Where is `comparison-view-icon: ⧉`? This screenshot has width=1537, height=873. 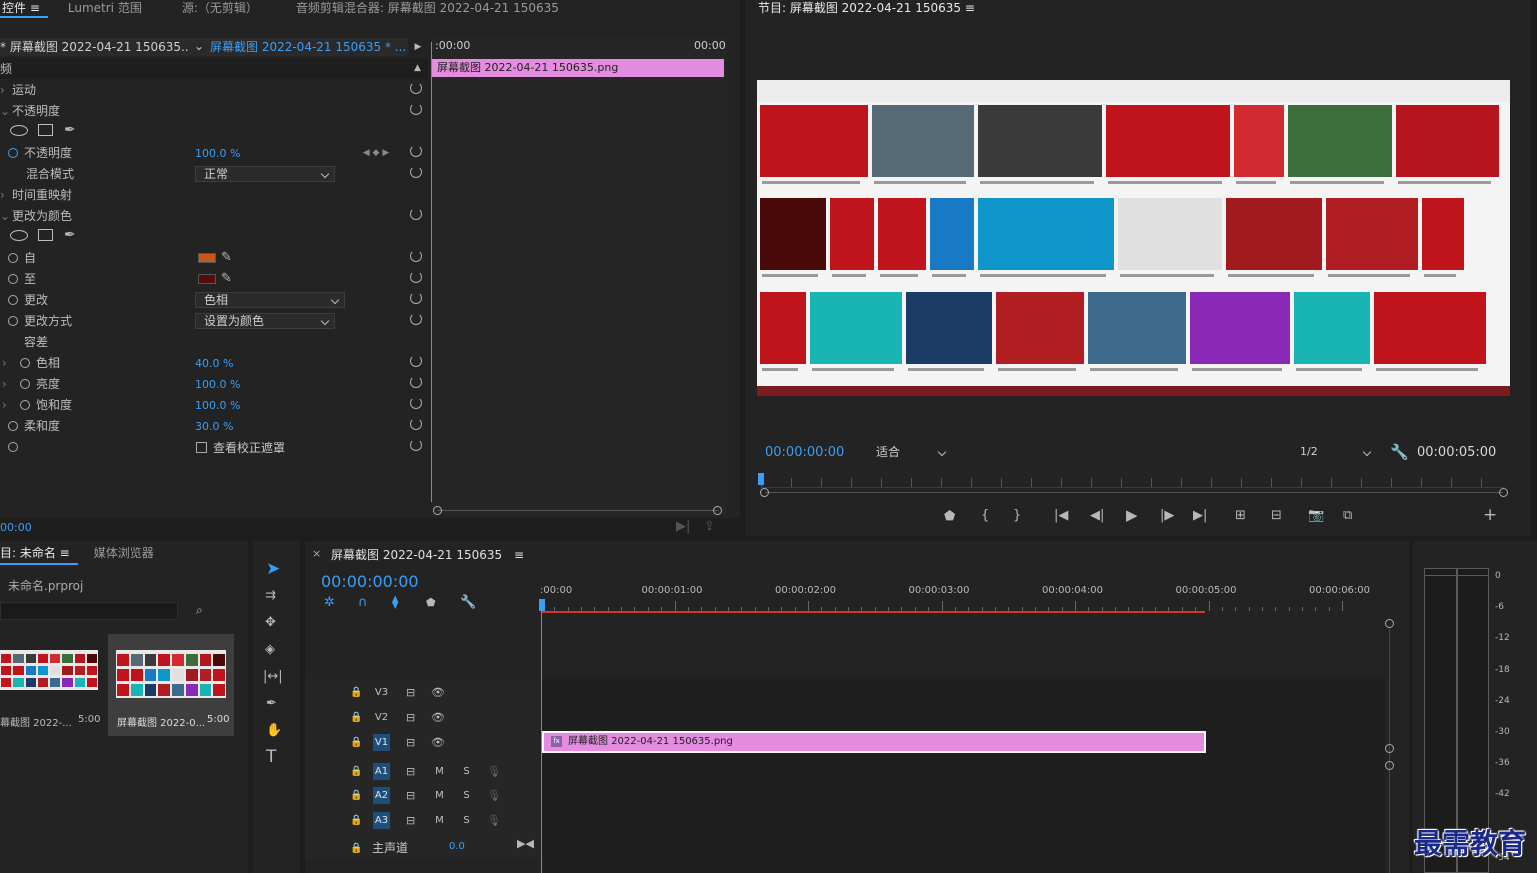
comparison-view-icon: ⧉ is located at coordinates (1347, 516).